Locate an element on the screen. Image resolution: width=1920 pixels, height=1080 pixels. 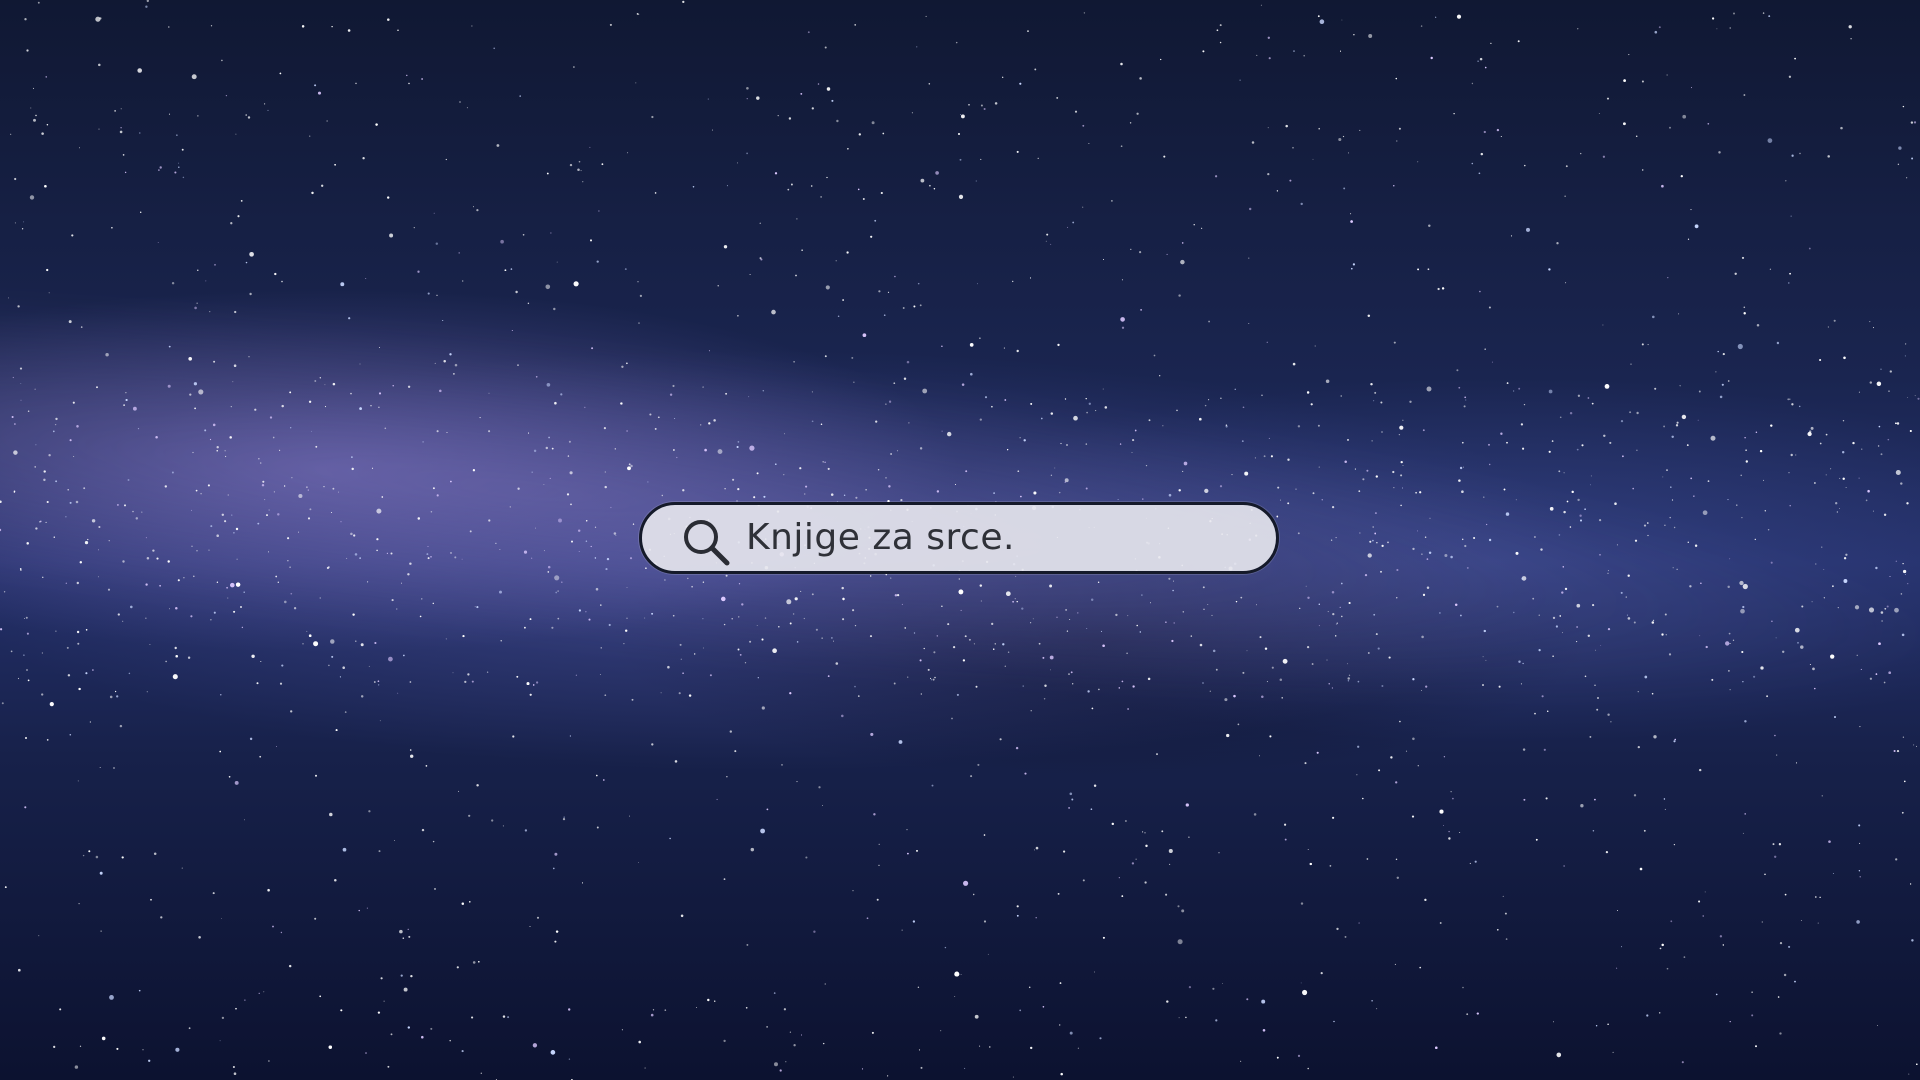
search-input: Knjige za srce. is located at coordinates (880, 538).